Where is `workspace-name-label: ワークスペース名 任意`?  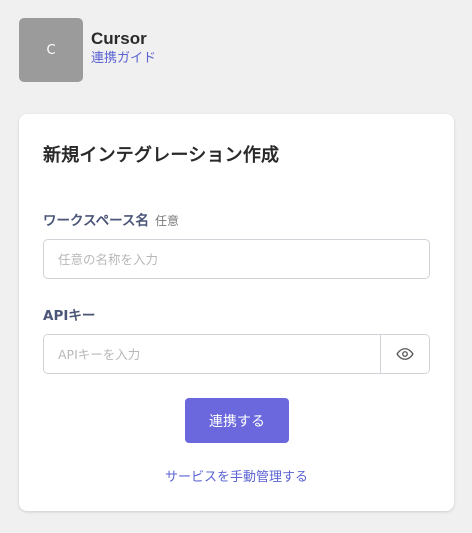
workspace-name-label: ワークスペース名 任意 is located at coordinates (111, 219).